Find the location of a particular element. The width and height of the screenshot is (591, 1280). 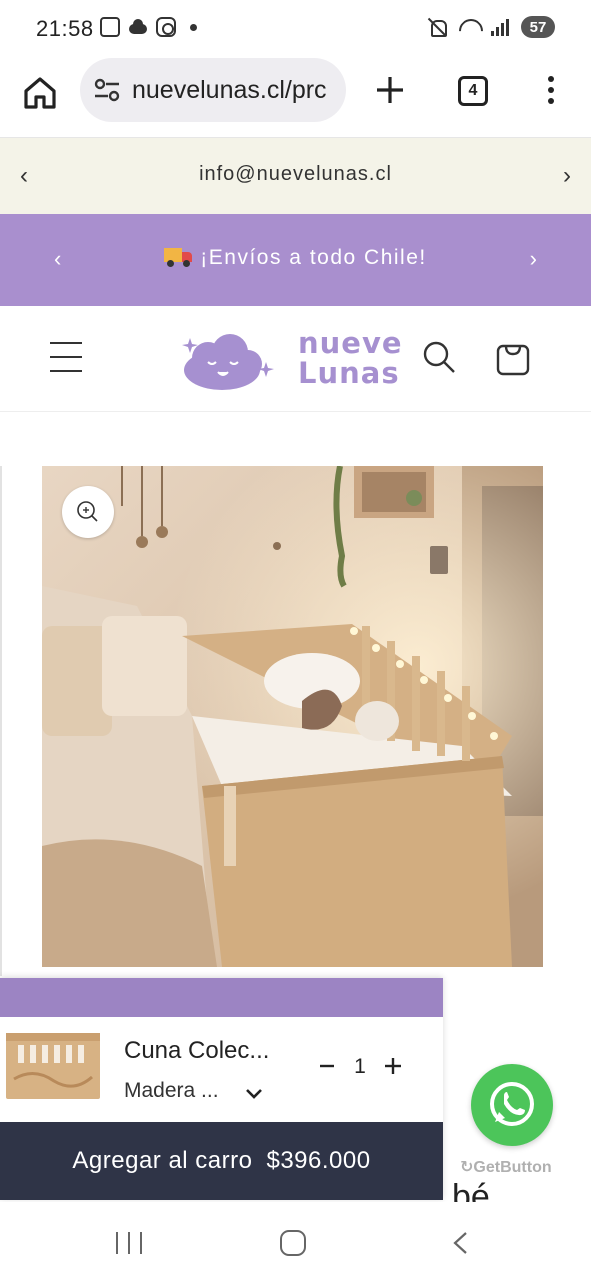

whatsapp-button is located at coordinates (512, 1105).